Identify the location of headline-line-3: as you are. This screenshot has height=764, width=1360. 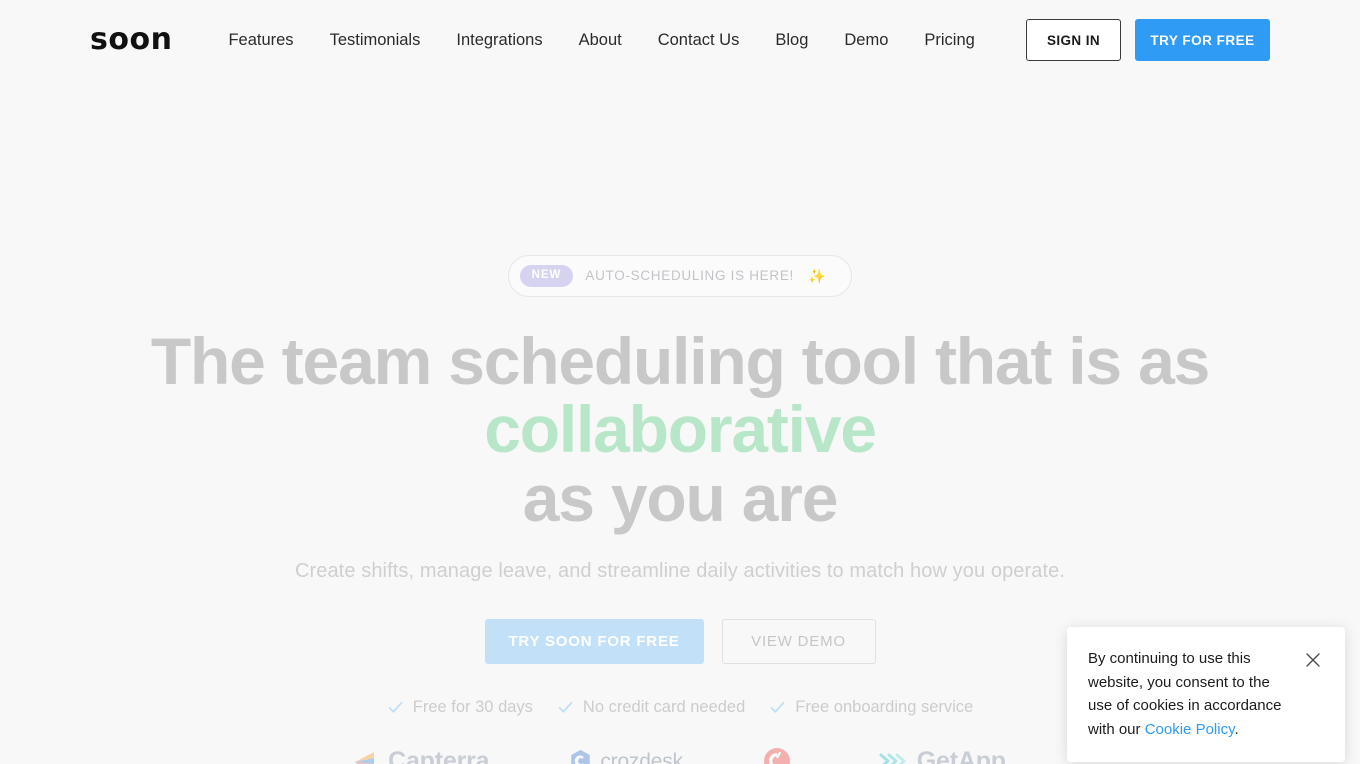
(680, 497).